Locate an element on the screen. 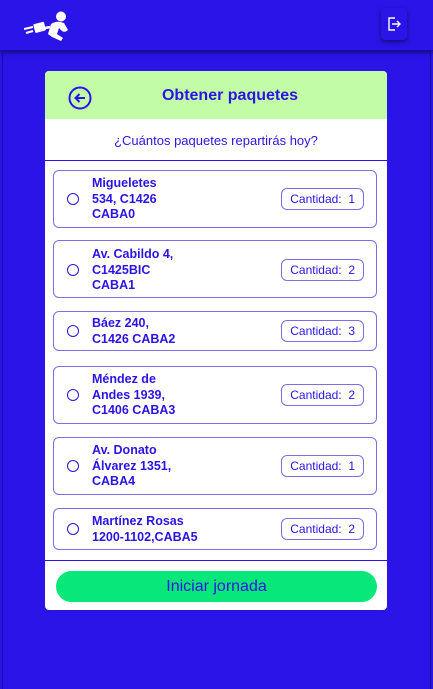  package-item: Av. Donato Álvarez 1351, CABA4 Cantidad: 1 is located at coordinates (215, 466).